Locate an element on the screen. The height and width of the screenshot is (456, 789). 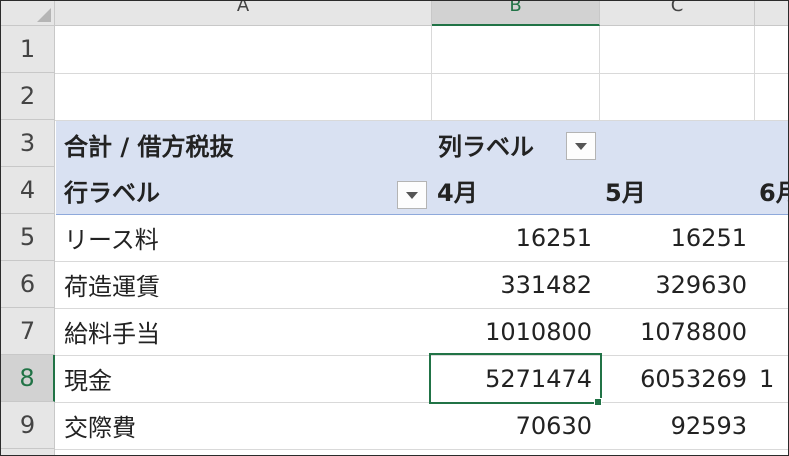
row-label-cell: 交際費 is located at coordinates (243, 425).